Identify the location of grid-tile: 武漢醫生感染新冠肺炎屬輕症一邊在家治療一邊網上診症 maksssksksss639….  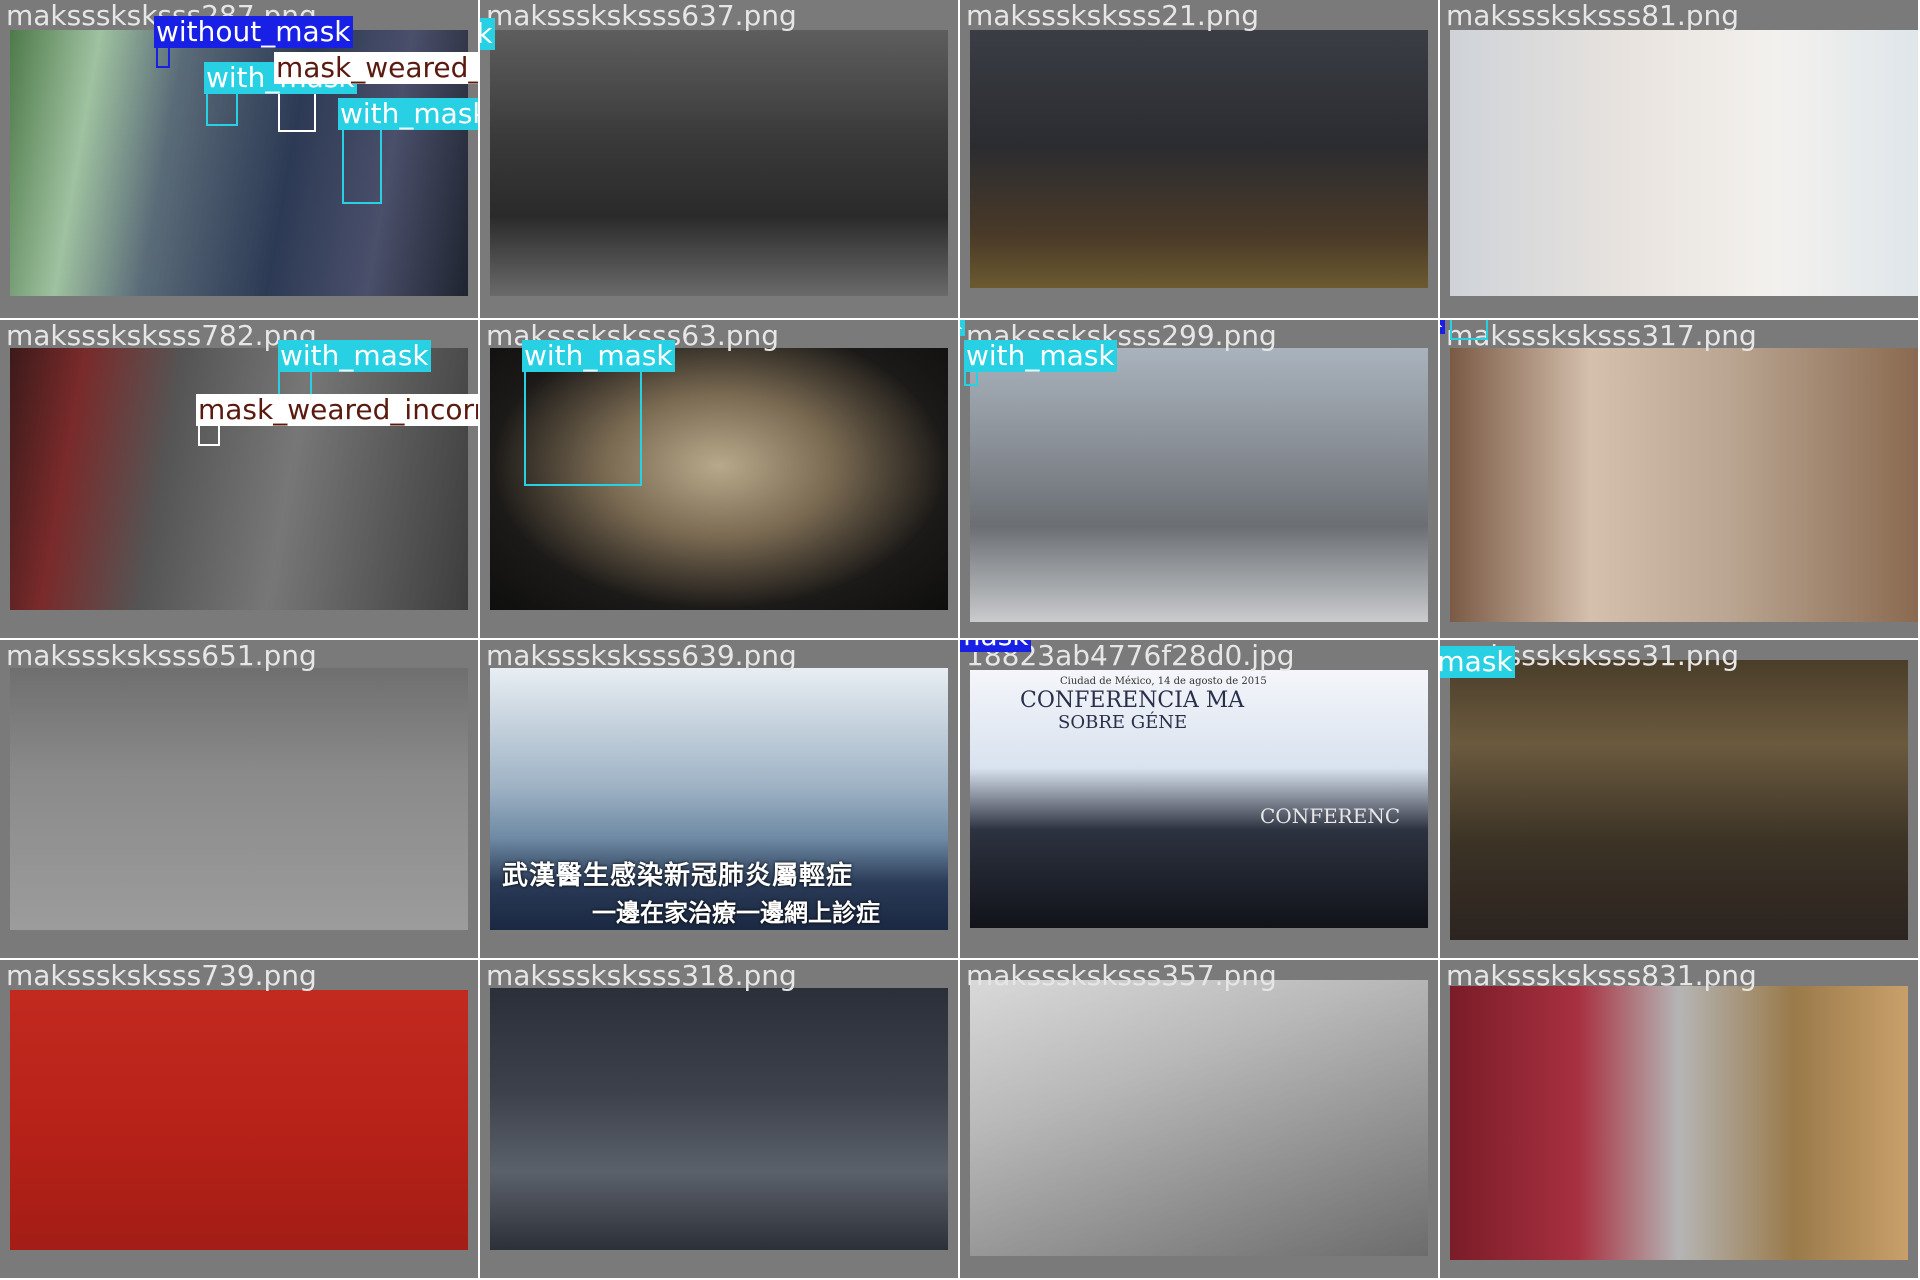
(720, 800).